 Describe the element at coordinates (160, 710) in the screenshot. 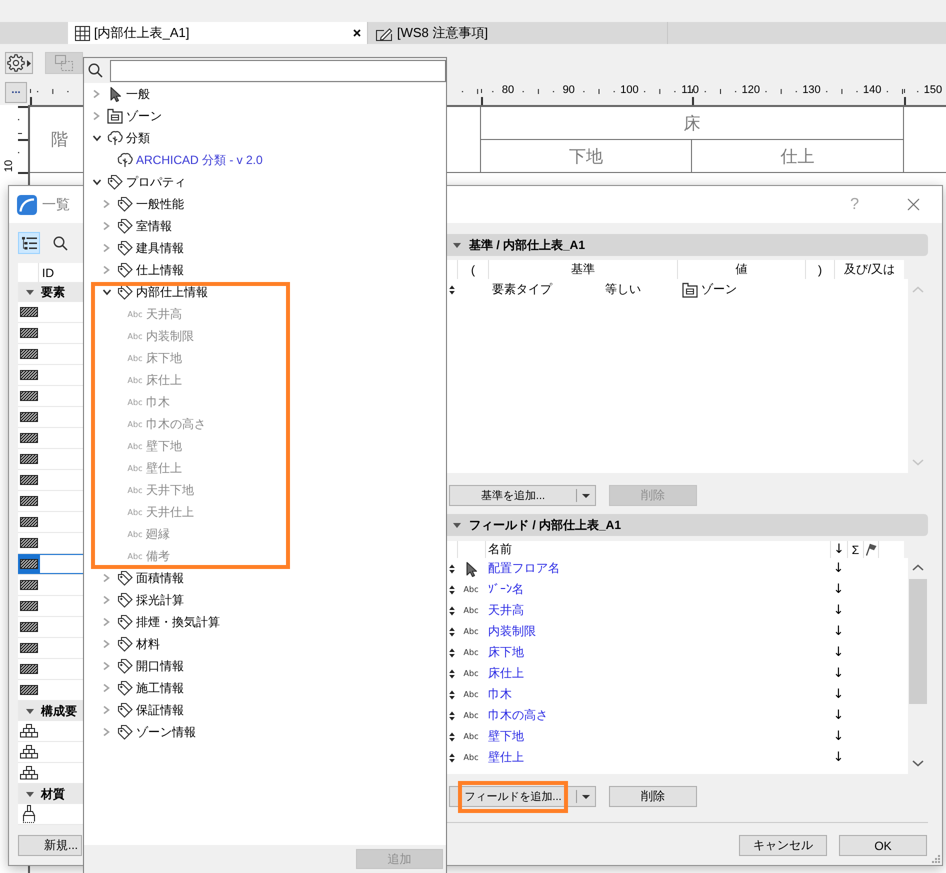

I see `tree-item: 保証情報` at that location.